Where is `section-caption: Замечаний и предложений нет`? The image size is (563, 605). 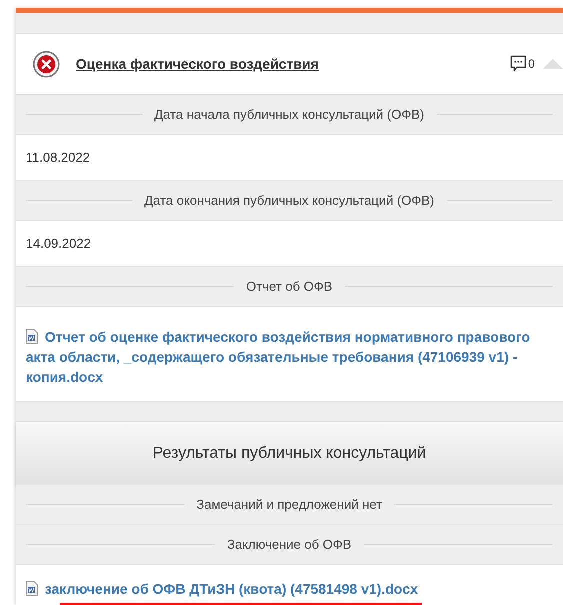
section-caption: Замечаний и предложений нет is located at coordinates (289, 505).